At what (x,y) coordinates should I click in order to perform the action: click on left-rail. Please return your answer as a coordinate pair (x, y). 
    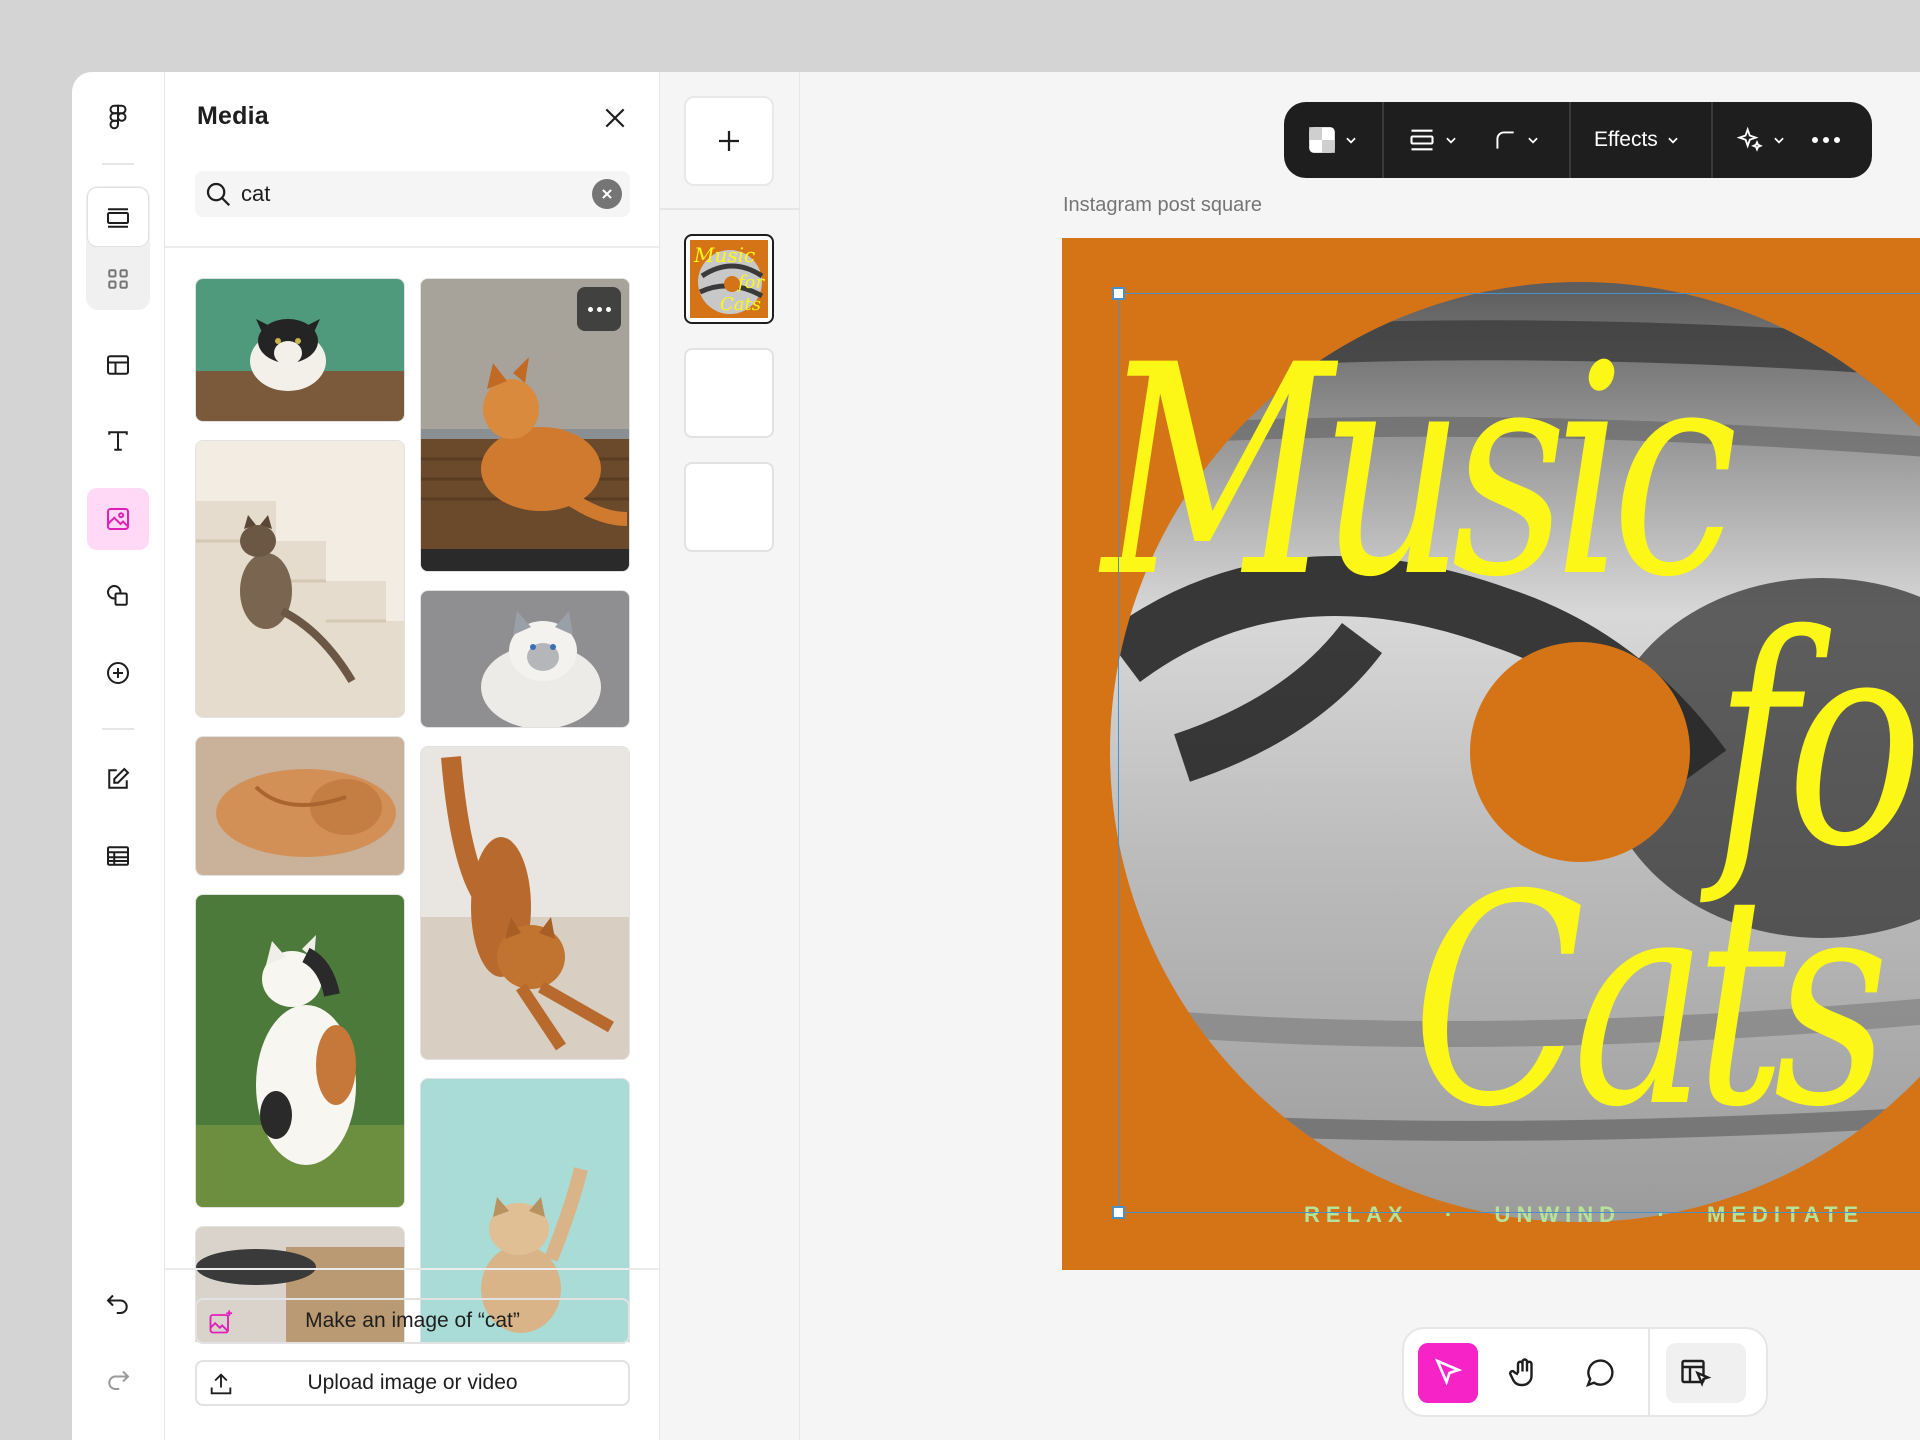
    Looking at the image, I should click on (118, 756).